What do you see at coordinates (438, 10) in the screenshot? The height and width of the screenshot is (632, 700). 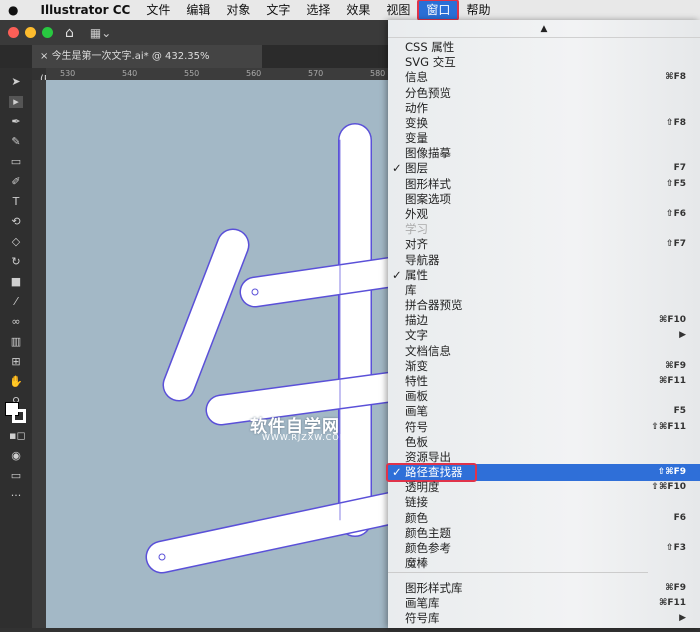 I see `menu-window: 窗口` at bounding box center [438, 10].